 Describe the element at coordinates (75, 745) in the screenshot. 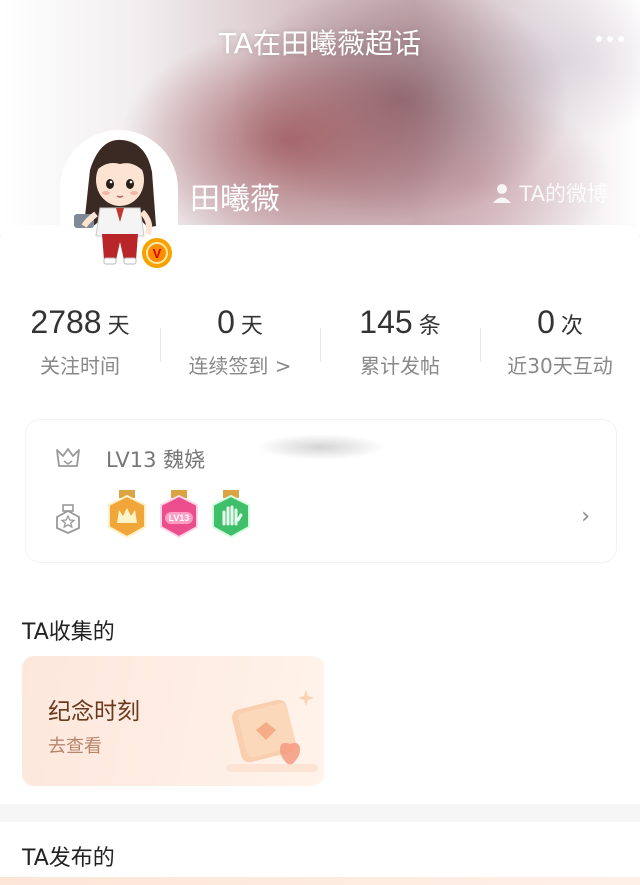

I see `memorial-view-link: 去查看` at that location.